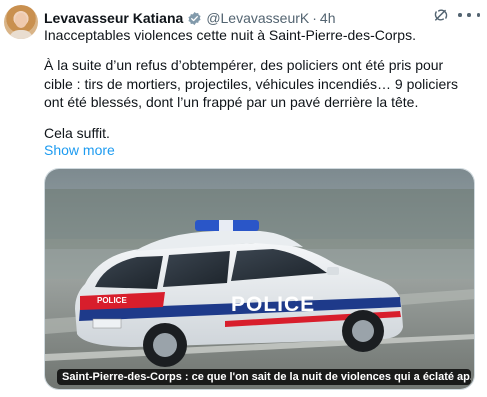  I want to click on more-options-icon, so click(469, 15).